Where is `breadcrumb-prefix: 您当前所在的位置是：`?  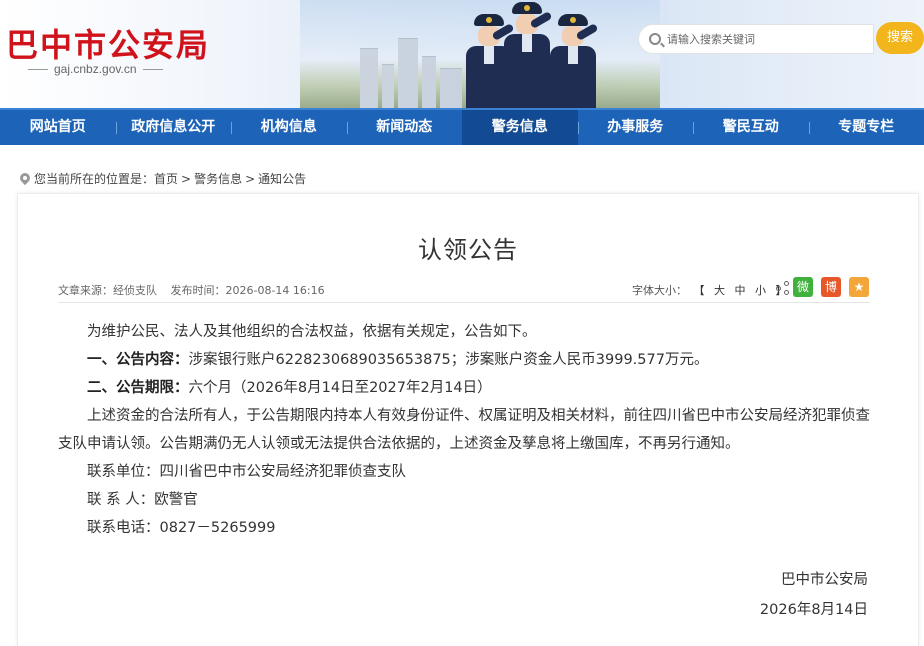
breadcrumb-prefix: 您当前所在的位置是： is located at coordinates (94, 179).